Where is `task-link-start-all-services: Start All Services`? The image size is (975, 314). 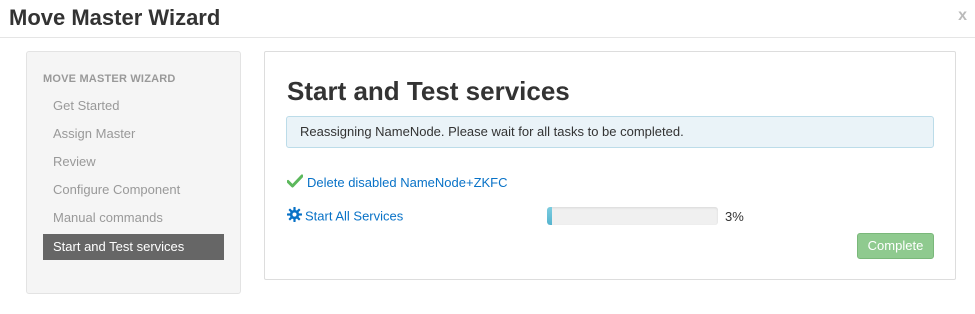
task-link-start-all-services: Start All Services is located at coordinates (354, 216).